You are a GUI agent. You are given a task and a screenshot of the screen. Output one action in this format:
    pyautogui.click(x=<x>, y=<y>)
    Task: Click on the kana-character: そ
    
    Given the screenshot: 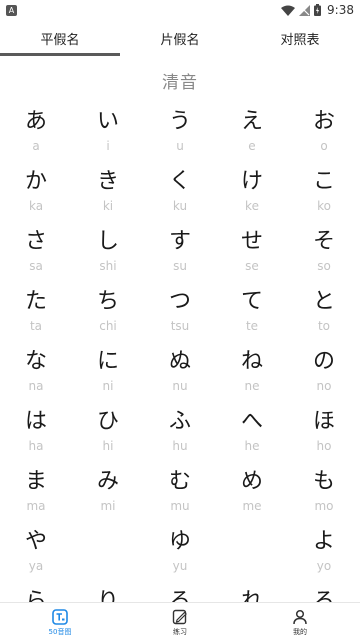 What is the action you would take?
    pyautogui.click(x=323, y=241)
    